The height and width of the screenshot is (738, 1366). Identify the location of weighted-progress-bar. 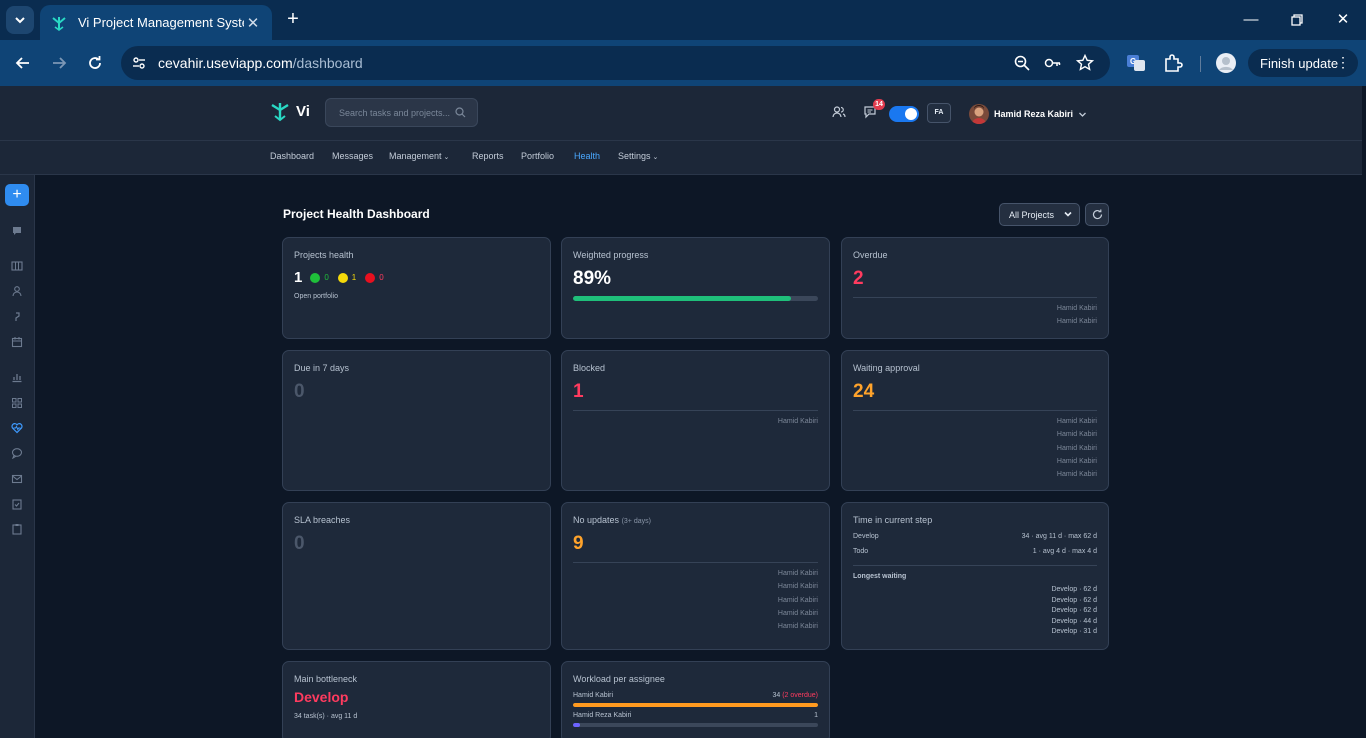
(695, 298).